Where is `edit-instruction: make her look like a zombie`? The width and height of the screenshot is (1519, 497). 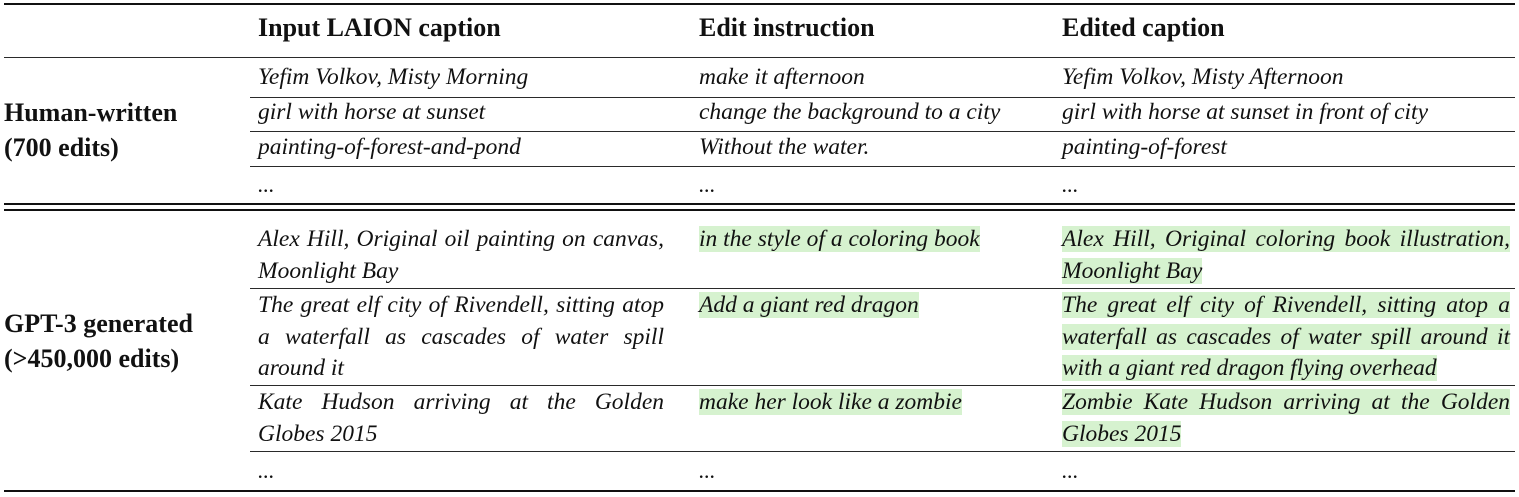
edit-instruction: make her look like a zombie is located at coordinates (830, 403).